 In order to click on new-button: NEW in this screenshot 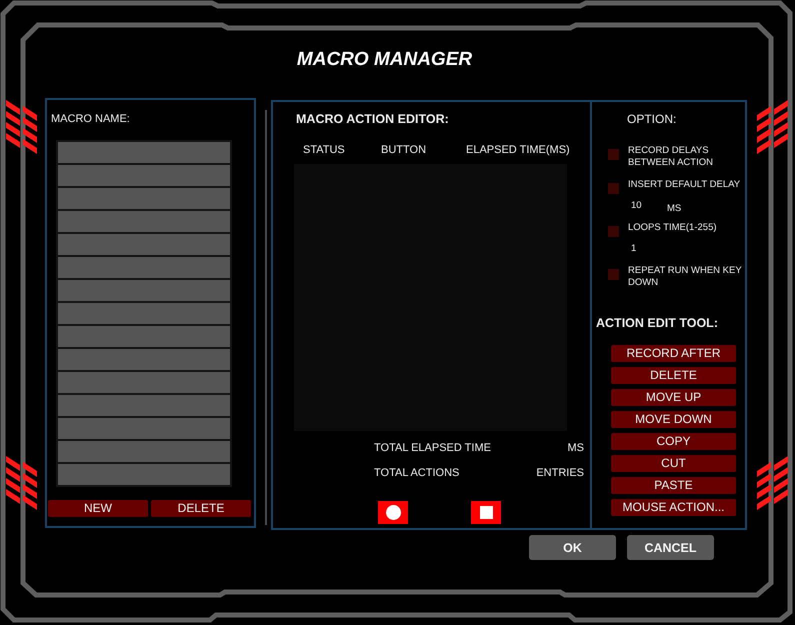, I will do `click(98, 508)`.